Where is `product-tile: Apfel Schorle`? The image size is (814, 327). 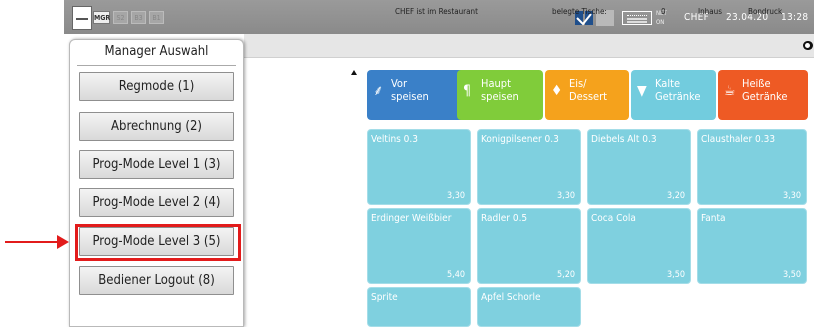 product-tile: Apfel Schorle is located at coordinates (529, 307).